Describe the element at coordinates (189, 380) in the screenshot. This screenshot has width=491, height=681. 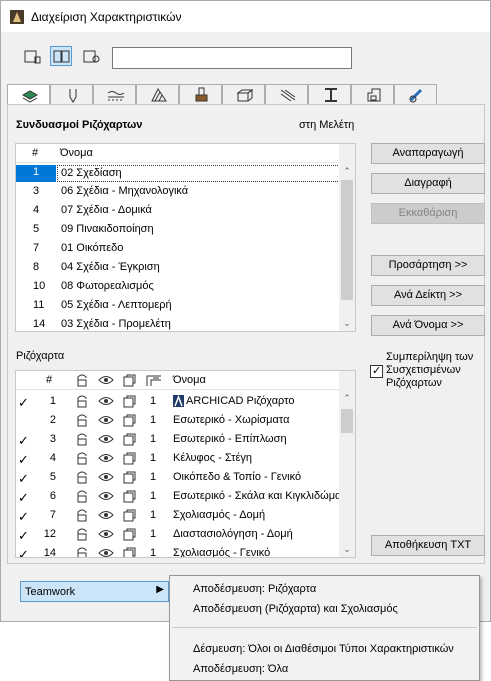
I see `layers-header-name: Όνομα` at that location.